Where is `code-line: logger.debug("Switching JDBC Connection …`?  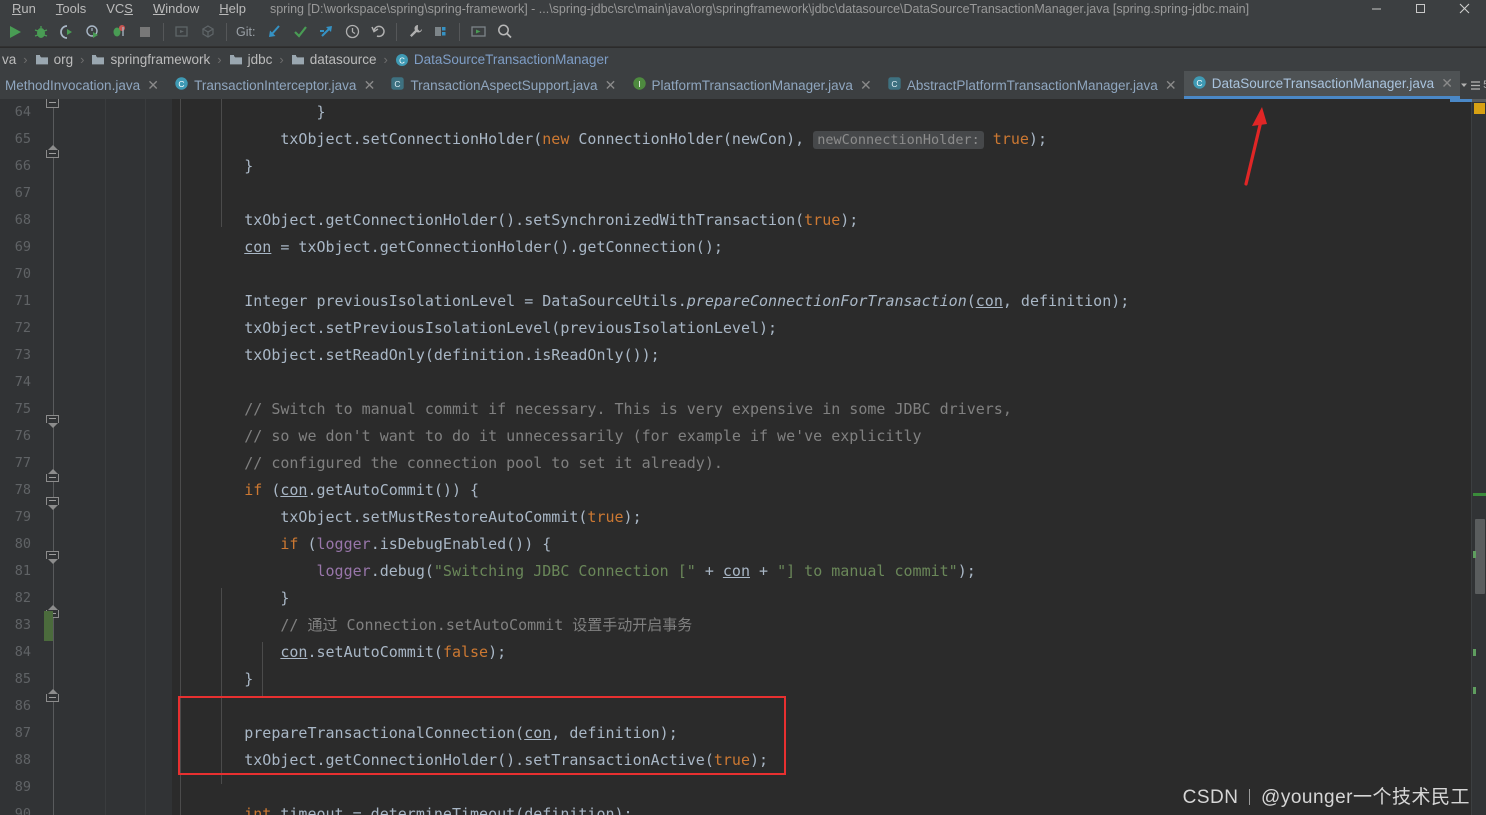 code-line: logger.debug("Switching JDBC Connection … is located at coordinates (807, 571).